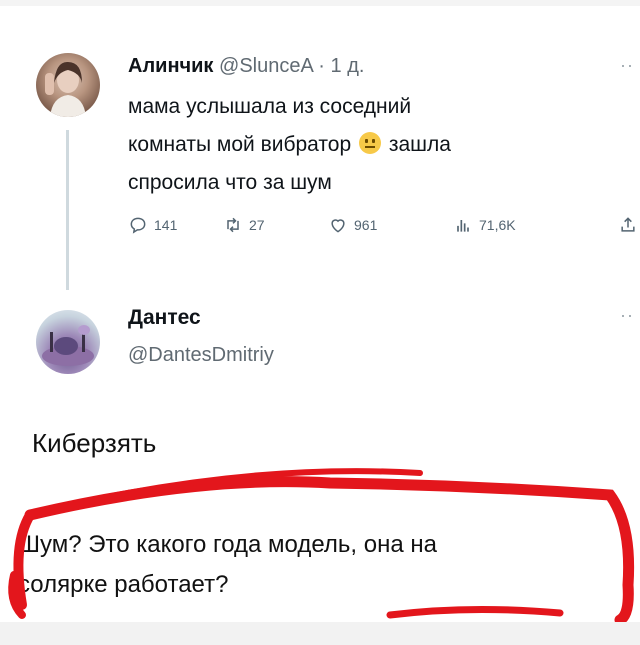 The image size is (640, 645). I want to click on share-button, so click(628, 225).